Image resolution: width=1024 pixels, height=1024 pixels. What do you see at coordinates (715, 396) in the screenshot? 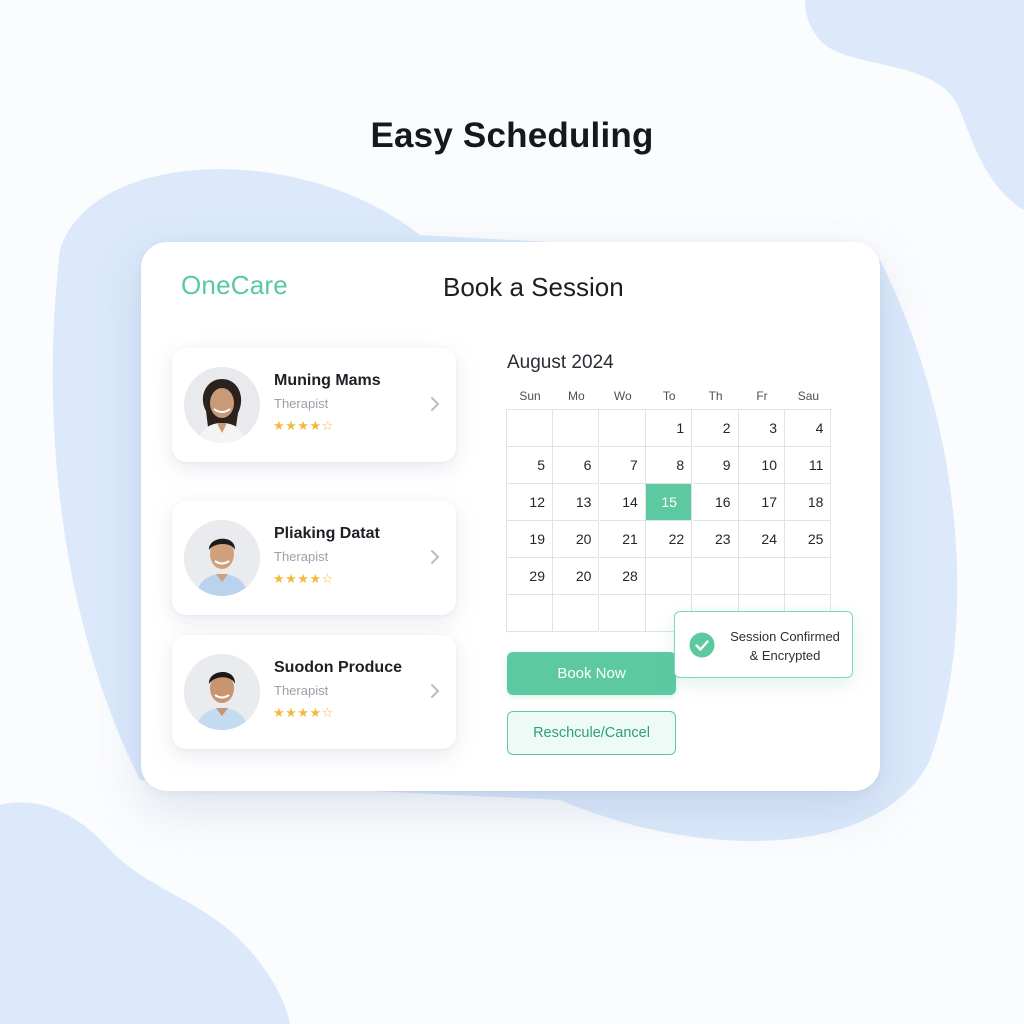
I see `weekday-label: Th` at bounding box center [715, 396].